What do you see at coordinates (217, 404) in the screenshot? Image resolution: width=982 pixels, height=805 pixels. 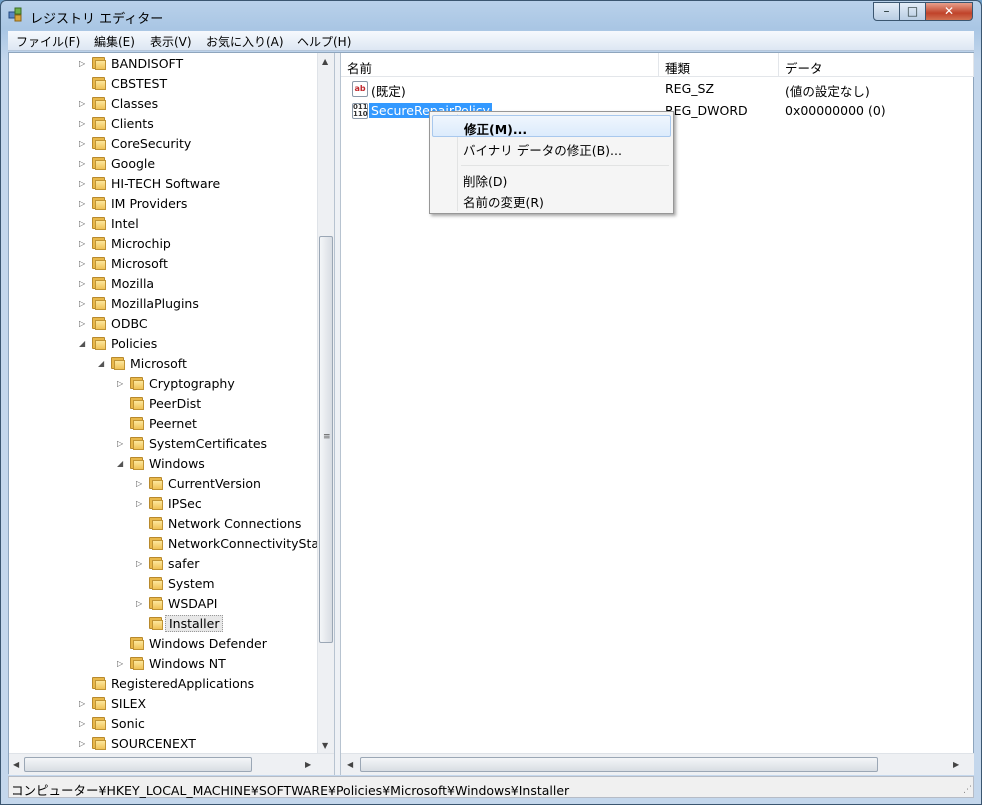 I see `tree-node: PeerDist` at bounding box center [217, 404].